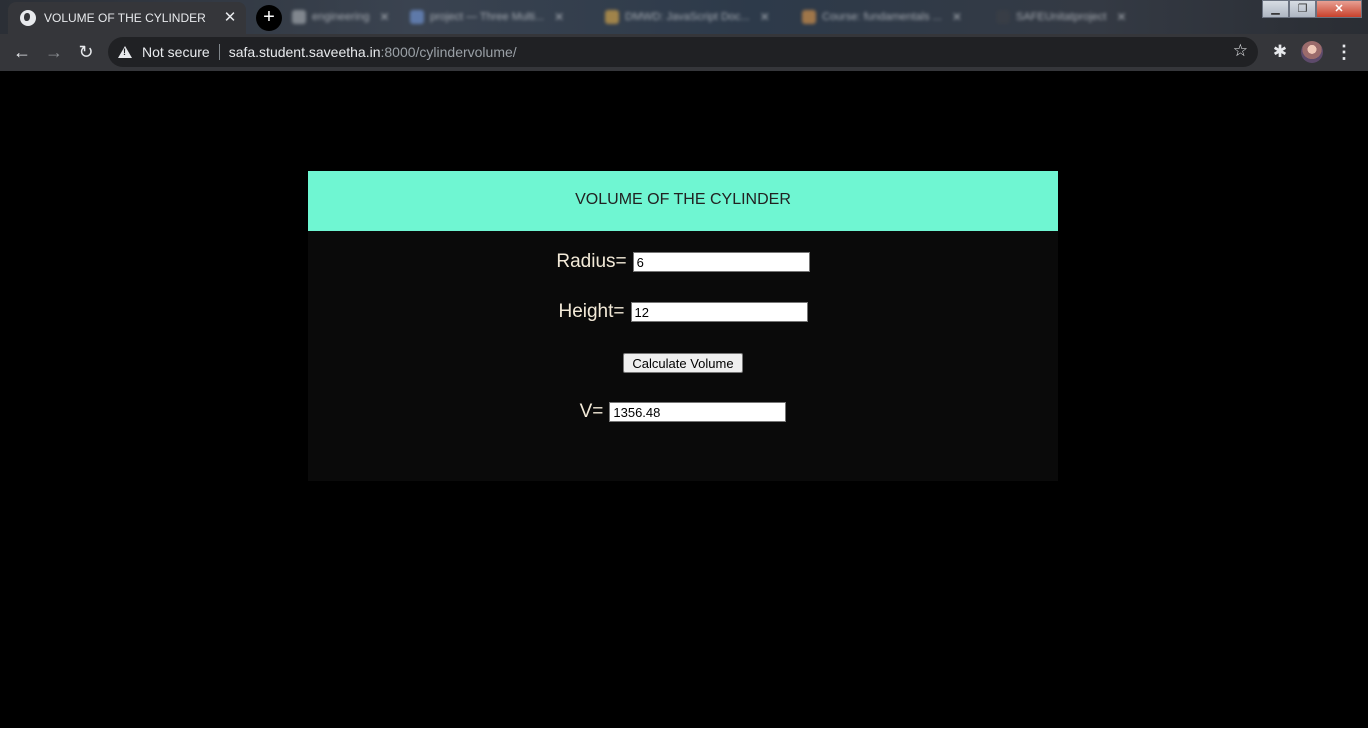 This screenshot has height=746, width=1368. I want to click on new-tab-button: +, so click(269, 18).